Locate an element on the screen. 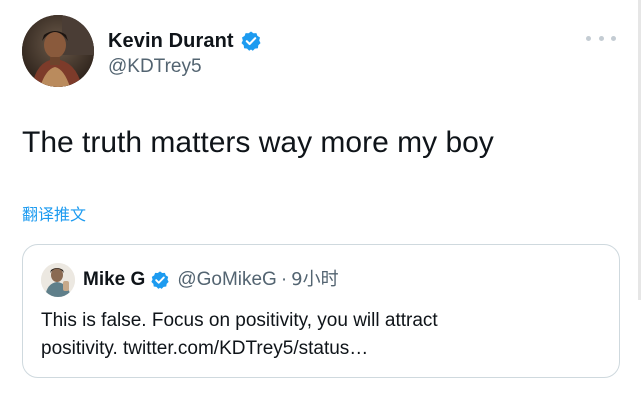 This screenshot has height=408, width=641. more-options-button is located at coordinates (601, 38).